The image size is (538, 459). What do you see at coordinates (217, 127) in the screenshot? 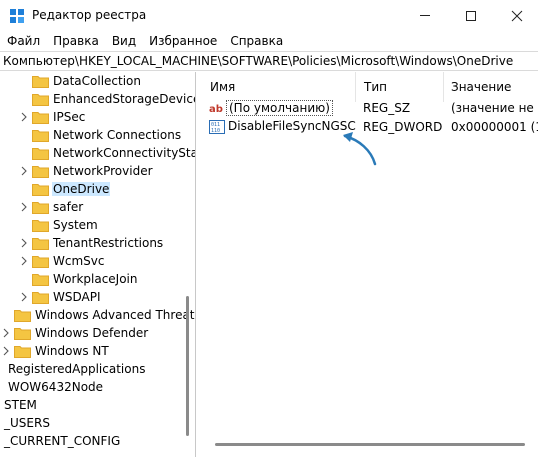
I see `binary-value-icon: 011 110` at bounding box center [217, 127].